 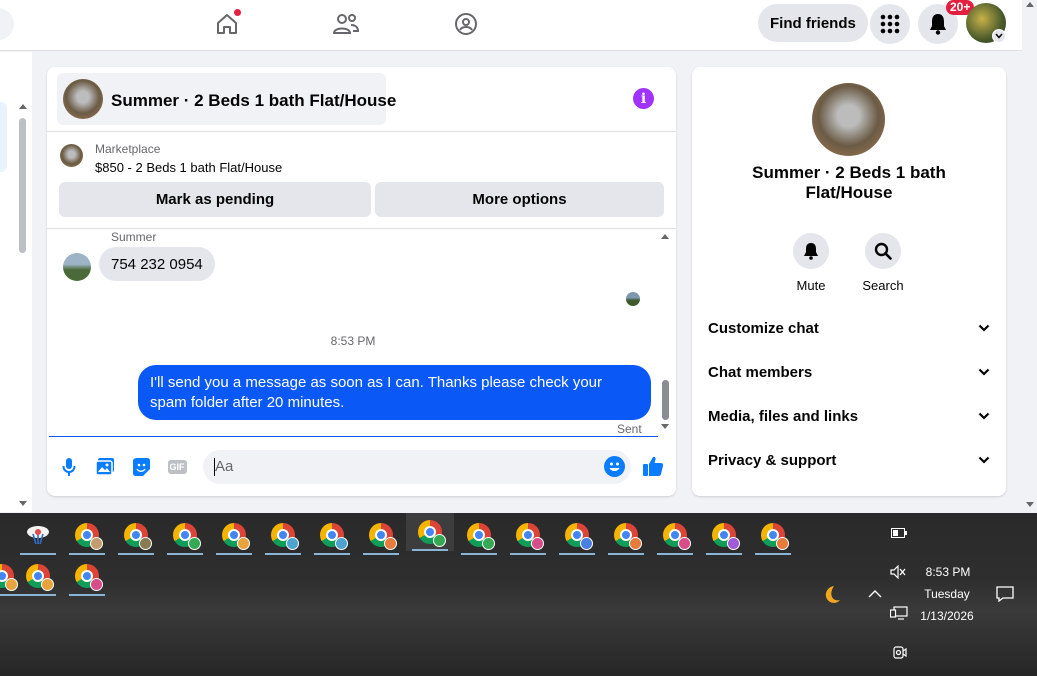 I want to click on home-icon, so click(x=227, y=24).